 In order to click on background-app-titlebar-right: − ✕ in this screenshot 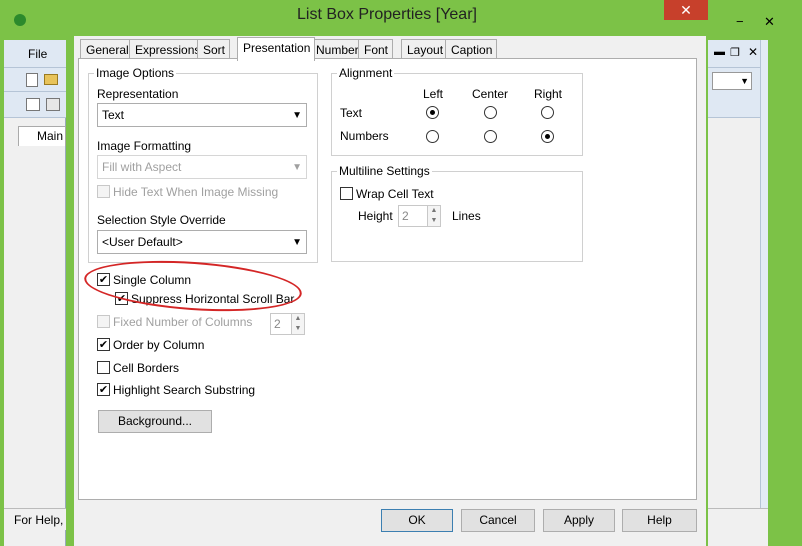, I will do `click(755, 20)`.